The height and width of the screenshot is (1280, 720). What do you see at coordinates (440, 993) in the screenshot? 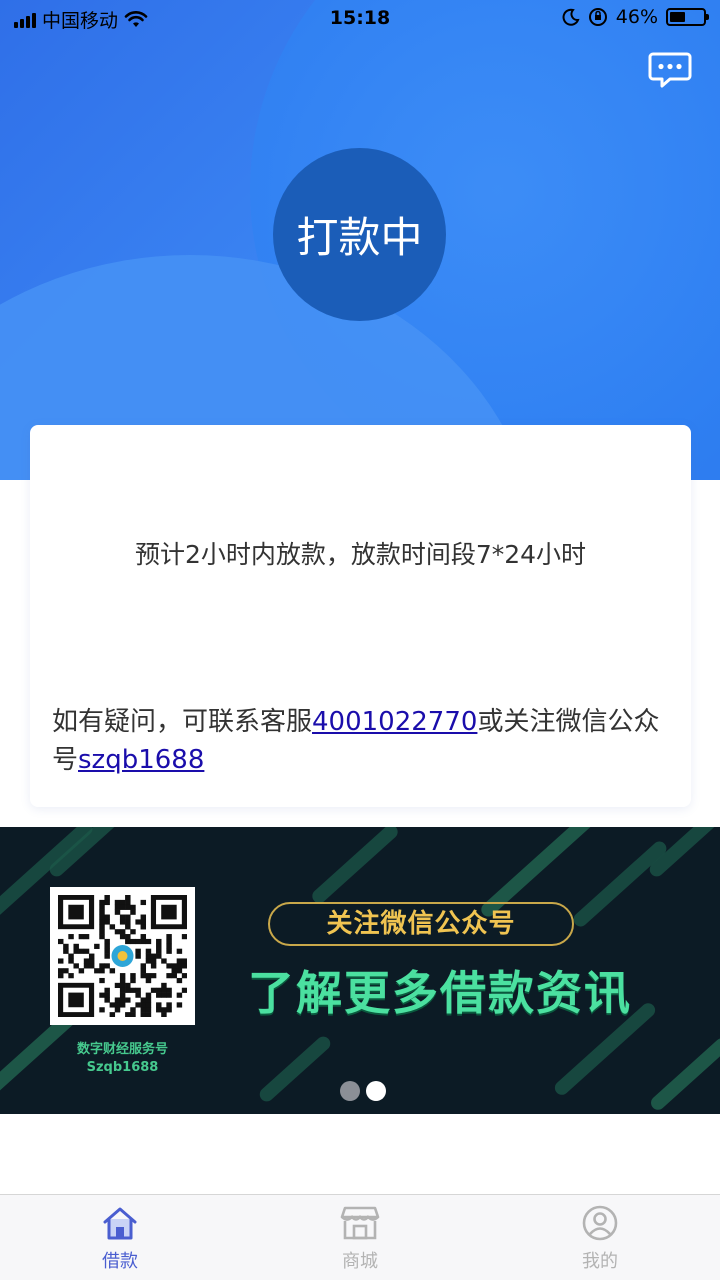
I see `banner-headline: 了解更多借款资讯` at bounding box center [440, 993].